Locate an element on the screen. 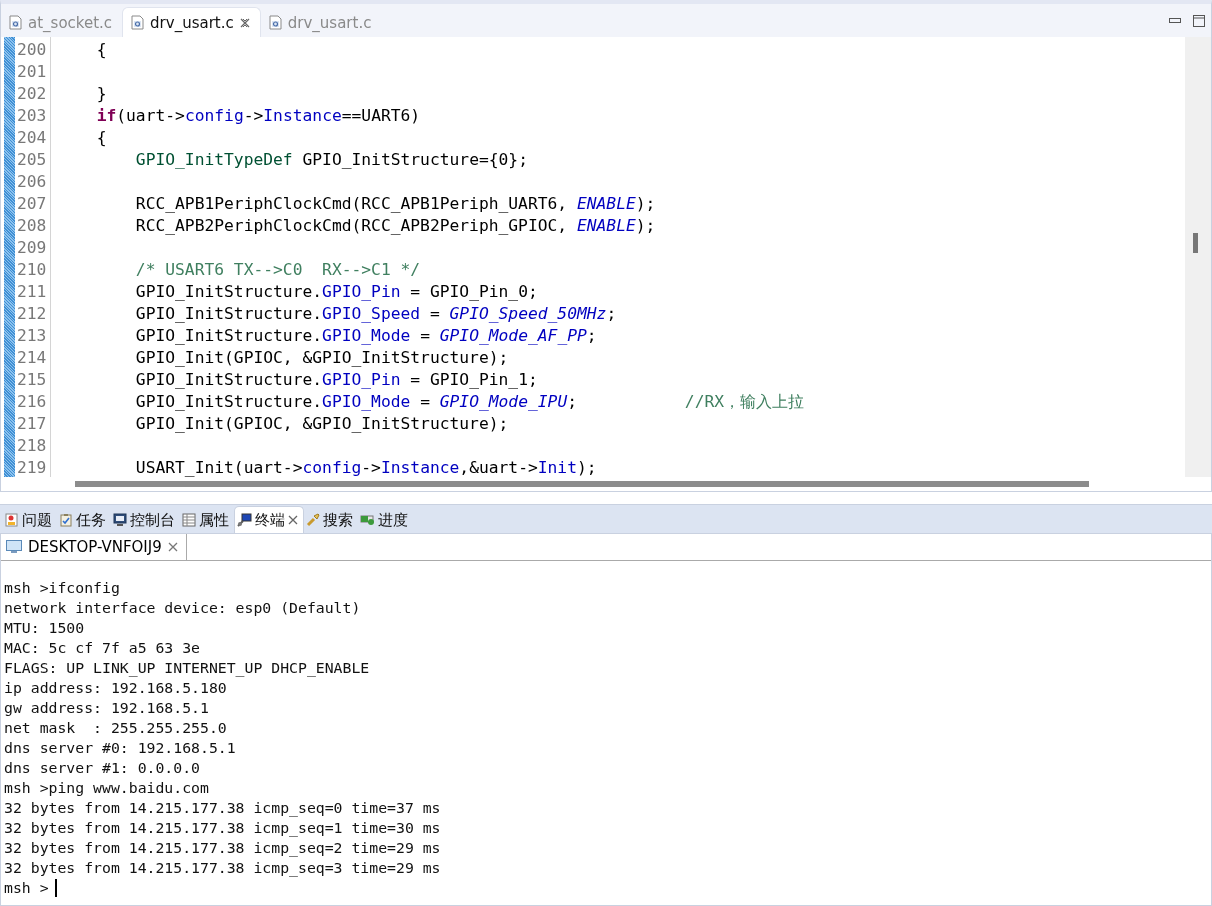  line-number: 216 is located at coordinates (32, 402).